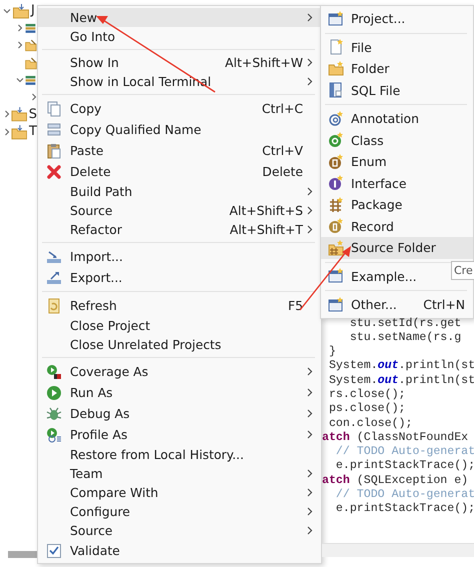 The width and height of the screenshot is (474, 567). Describe the element at coordinates (282, 108) in the screenshot. I see `shortcut-text: Ctrl+C` at that location.